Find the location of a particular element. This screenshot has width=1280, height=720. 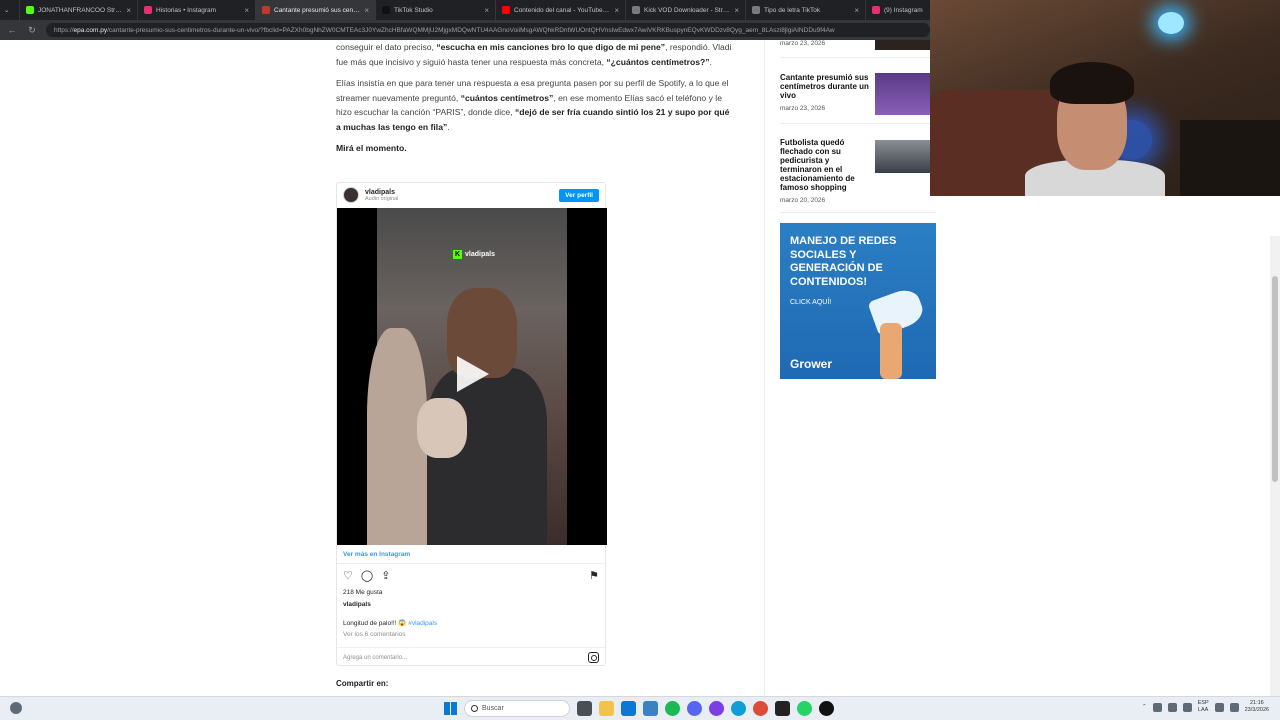

browser-tab: Kick VOD Downloader - Streams o × is located at coordinates (686, 10).